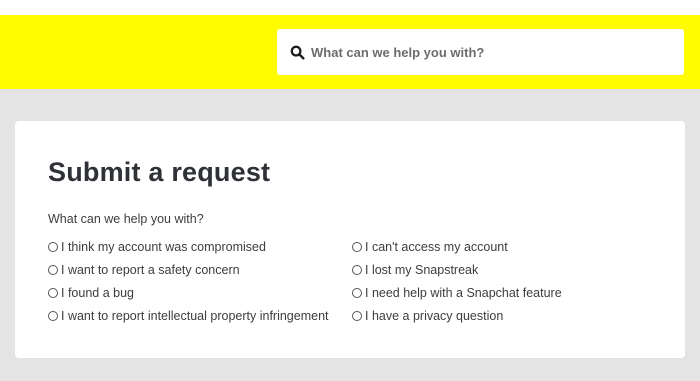 This screenshot has height=381, width=700. Describe the element at coordinates (434, 316) in the screenshot. I see `option-label: I have a privacy question` at that location.